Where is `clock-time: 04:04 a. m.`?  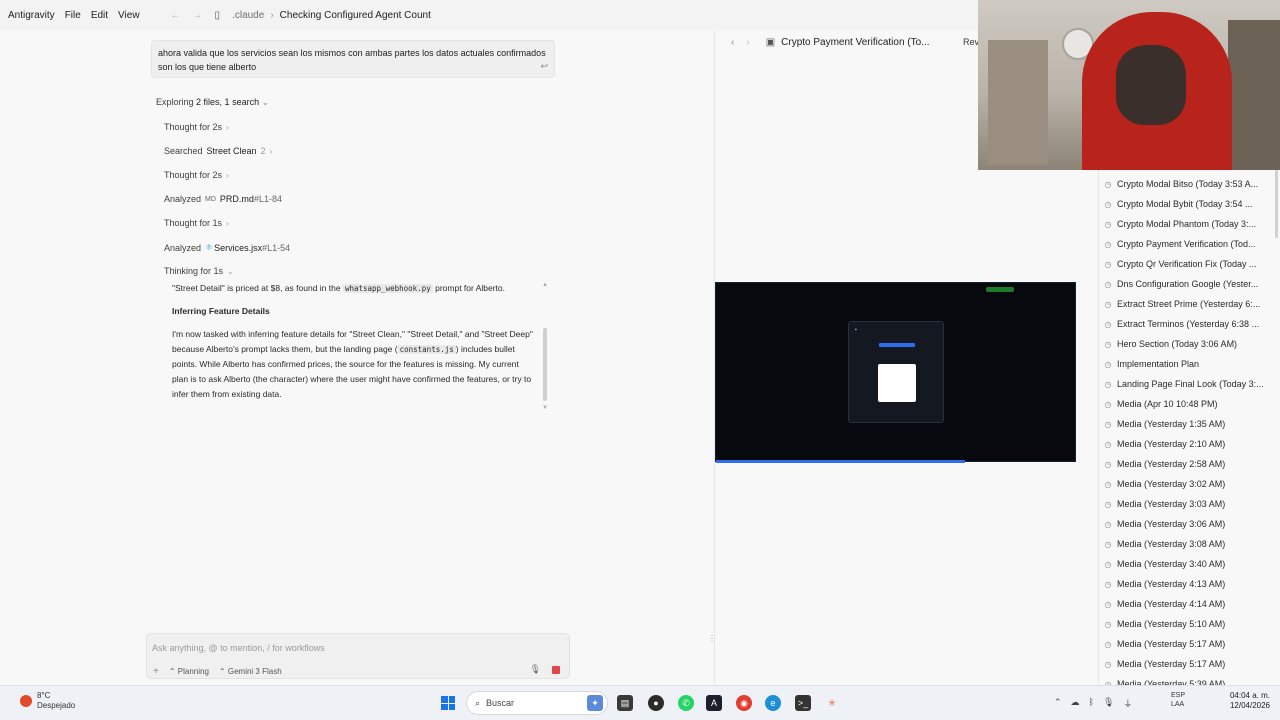 clock-time: 04:04 a. m. is located at coordinates (1249, 695).